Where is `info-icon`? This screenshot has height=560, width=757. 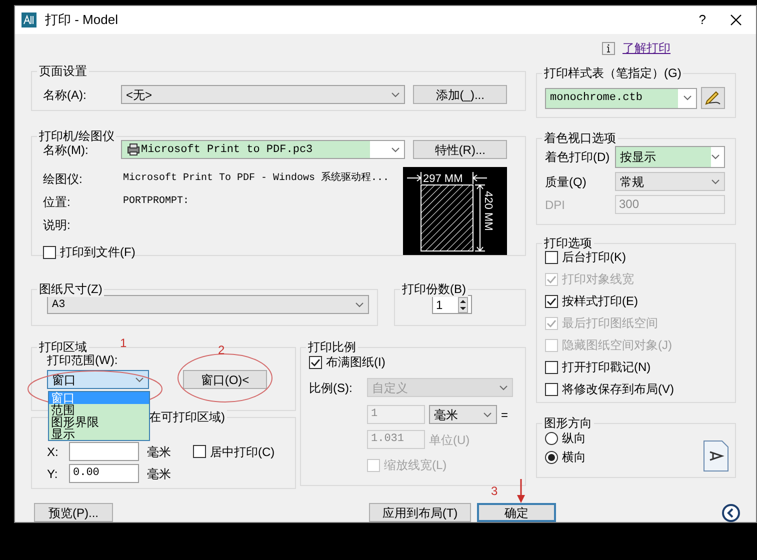 info-icon is located at coordinates (608, 48).